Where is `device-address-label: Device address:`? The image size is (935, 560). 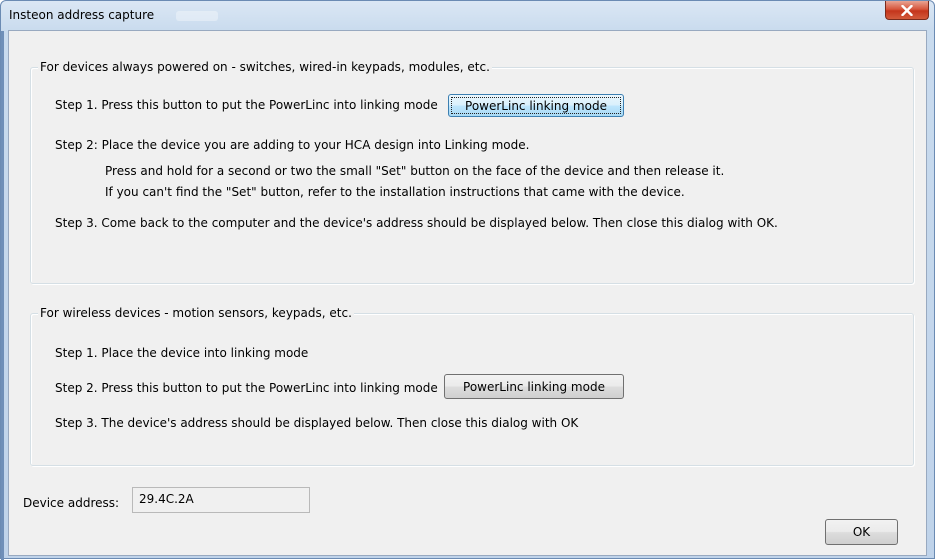
device-address-label: Device address: is located at coordinates (71, 503).